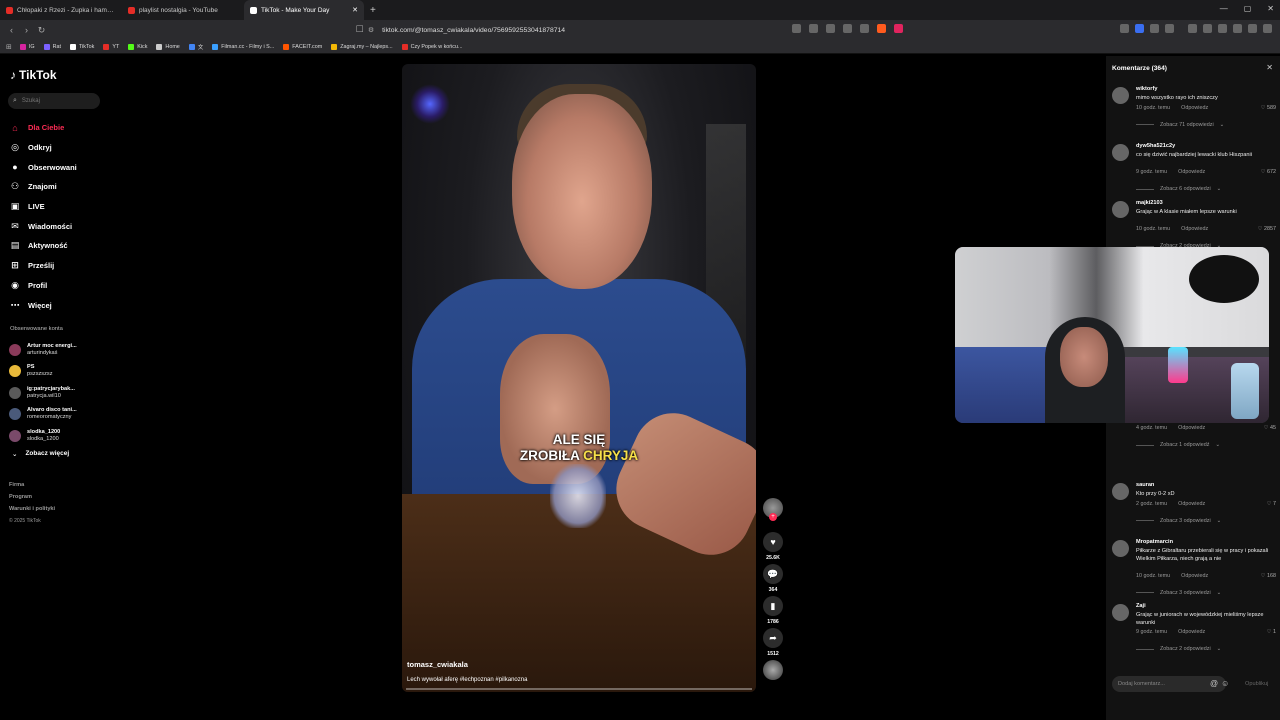 This screenshot has height=720, width=1280. What do you see at coordinates (1141, 606) in the screenshot?
I see `comment-username: Zaji` at bounding box center [1141, 606].